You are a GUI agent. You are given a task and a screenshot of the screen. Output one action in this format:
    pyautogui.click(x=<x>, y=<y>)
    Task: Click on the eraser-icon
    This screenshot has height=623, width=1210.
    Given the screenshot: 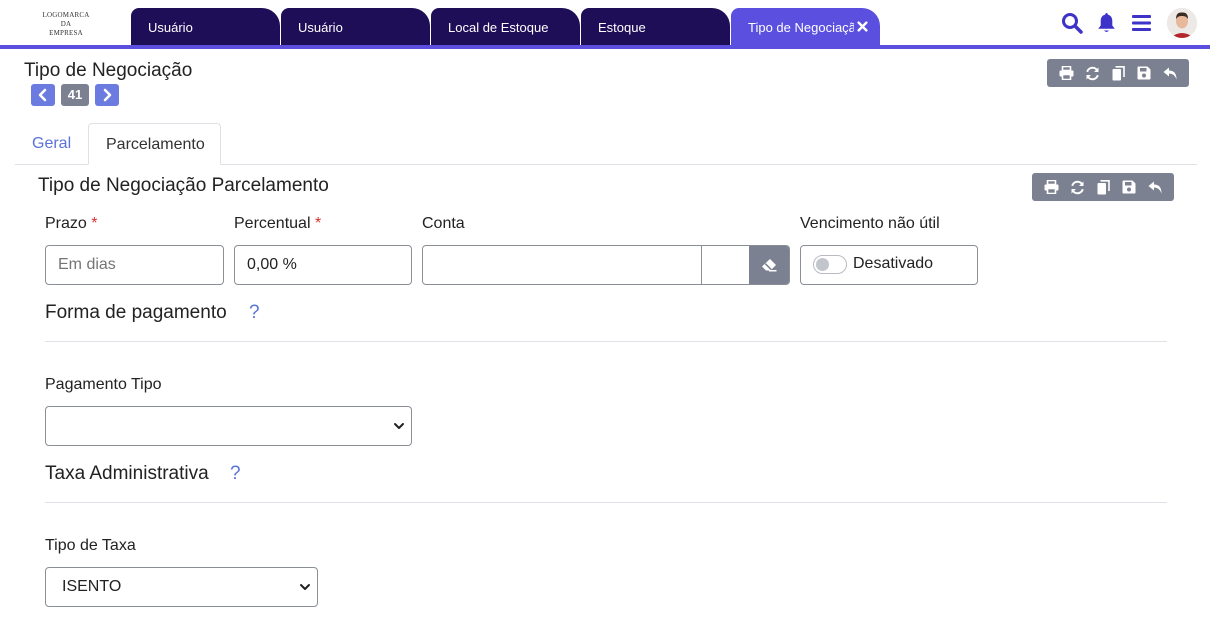 What is the action you would take?
    pyautogui.click(x=769, y=265)
    